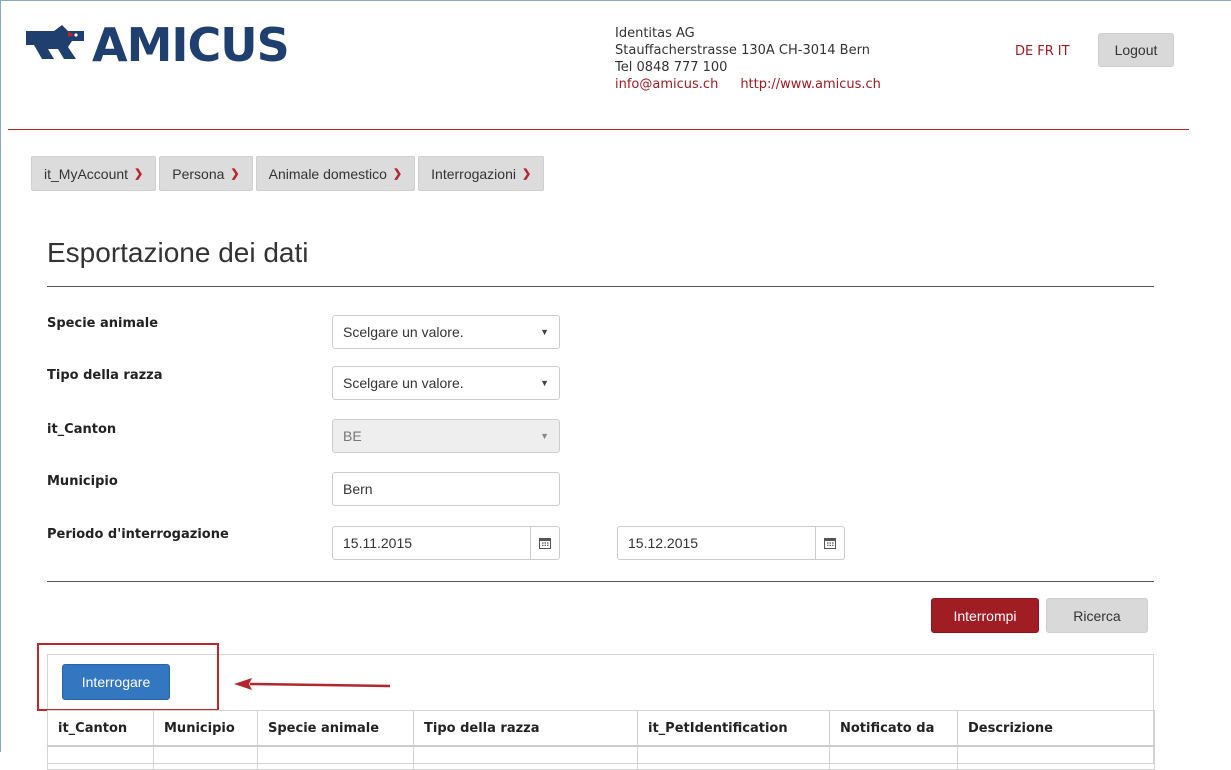  I want to click on breed-type-label: Tipo della razza, so click(105, 375).